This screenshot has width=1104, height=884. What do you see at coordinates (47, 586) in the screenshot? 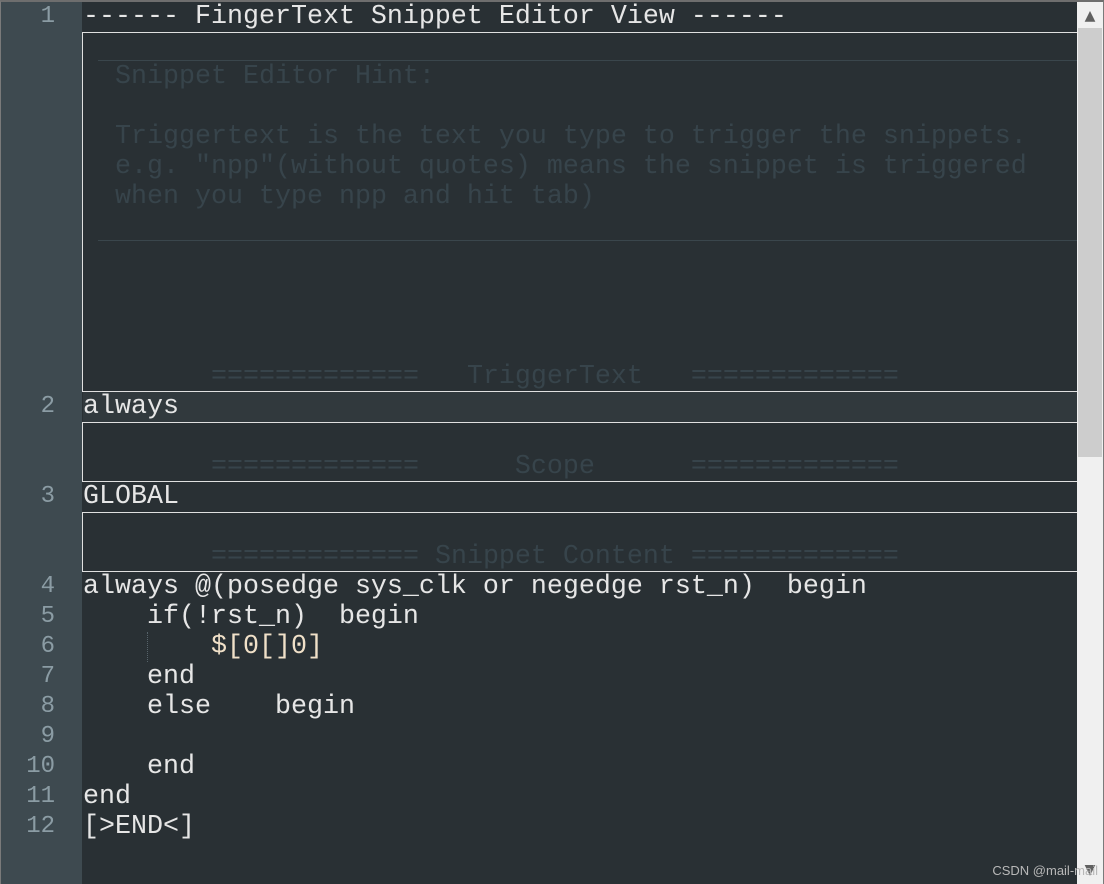
I see `line-number: 4` at bounding box center [47, 586].